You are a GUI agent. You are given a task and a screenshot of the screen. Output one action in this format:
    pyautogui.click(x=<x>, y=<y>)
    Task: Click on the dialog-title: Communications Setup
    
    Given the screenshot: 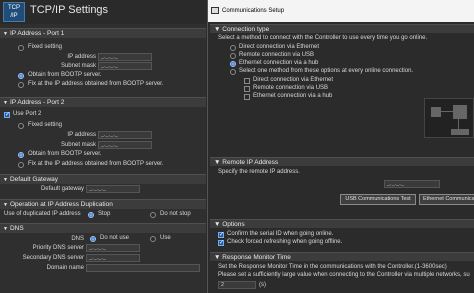 What is the action you would take?
    pyautogui.click(x=253, y=11)
    